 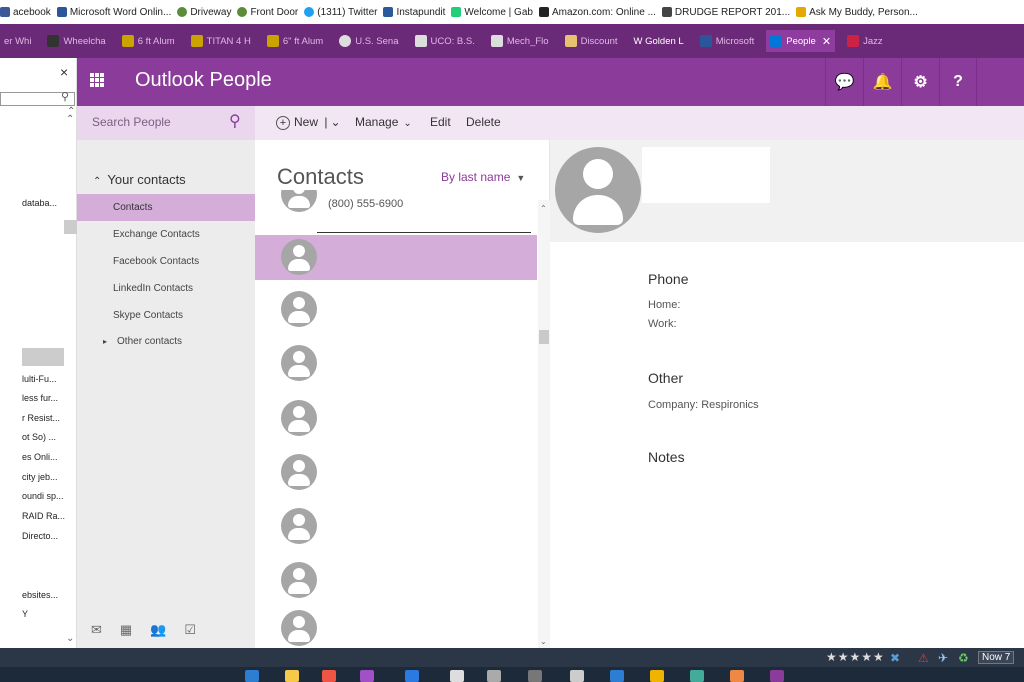 I want to click on scrollbar-thumb, so click(x=544, y=337).